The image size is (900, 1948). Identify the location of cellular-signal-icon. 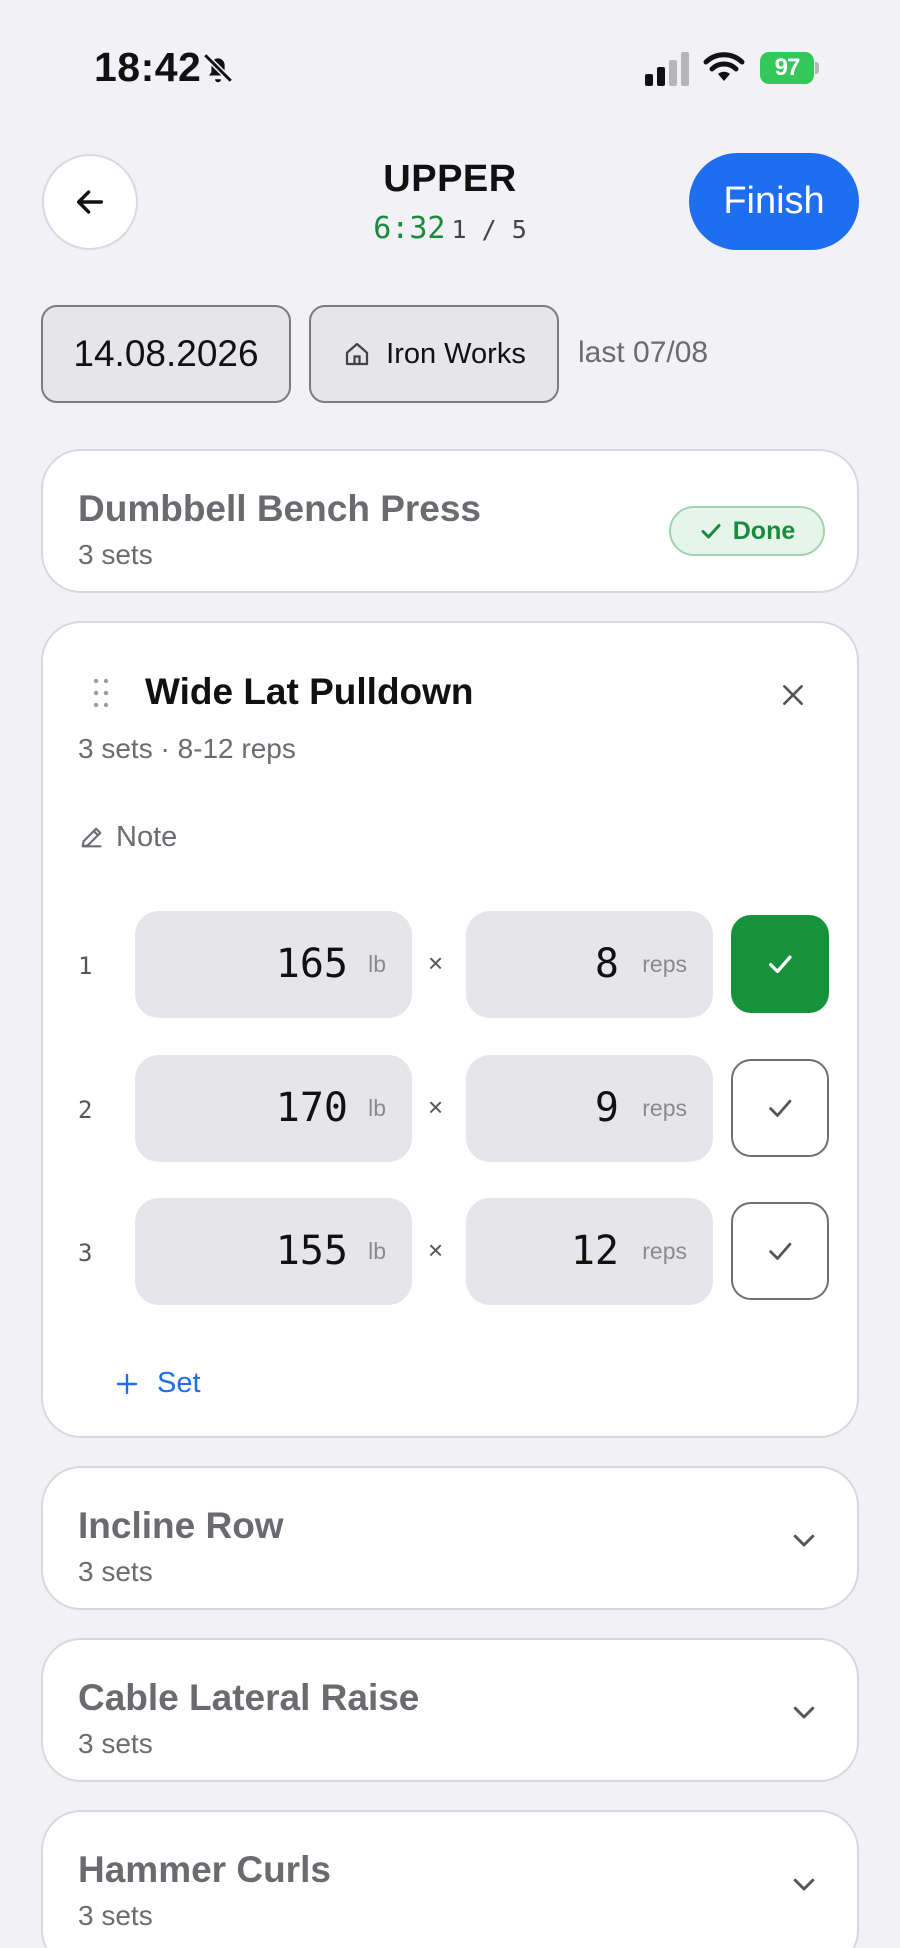
(667, 69).